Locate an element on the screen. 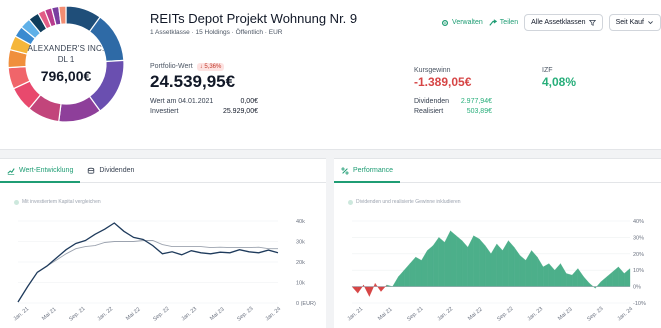 This screenshot has height=328, width=661. asset-class-filter: Alle Assetklassen is located at coordinates (563, 22).